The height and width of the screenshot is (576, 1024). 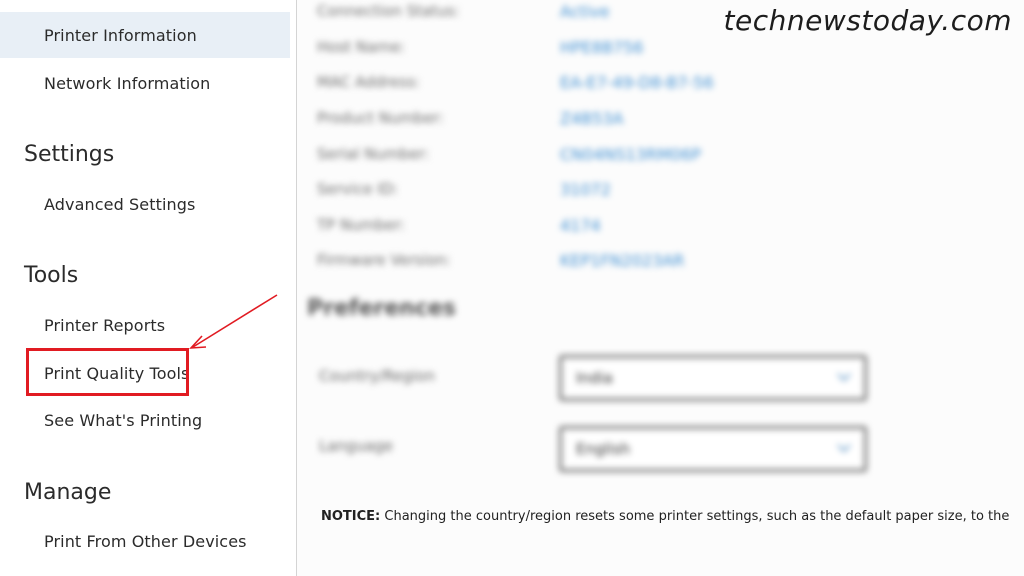 I want to click on info-value: CN04NS13RM06P, so click(x=630, y=154).